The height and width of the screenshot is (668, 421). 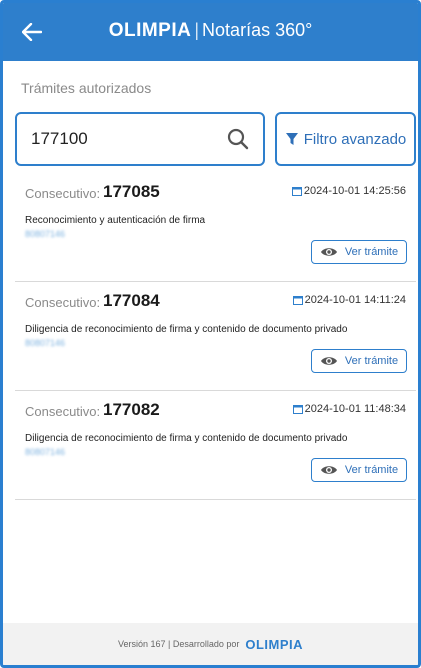 I want to click on consecutive-number: 177082, so click(x=131, y=409).